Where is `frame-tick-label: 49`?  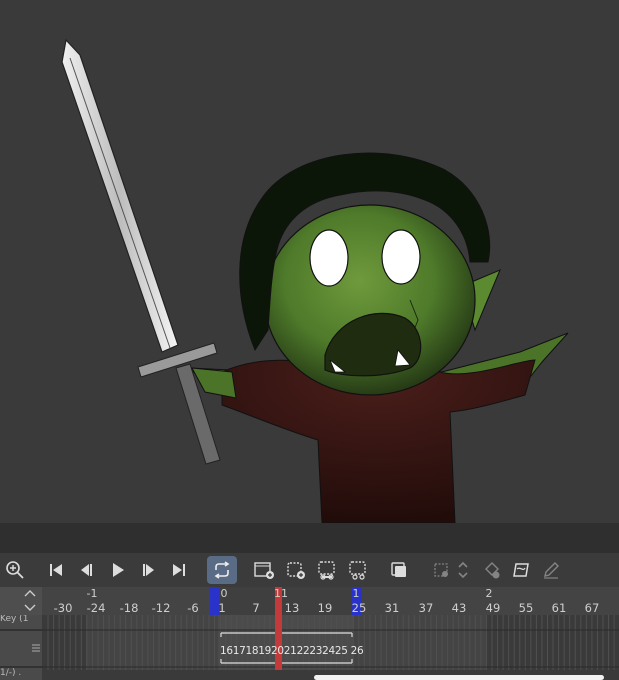 frame-tick-label: 49 is located at coordinates (493, 608).